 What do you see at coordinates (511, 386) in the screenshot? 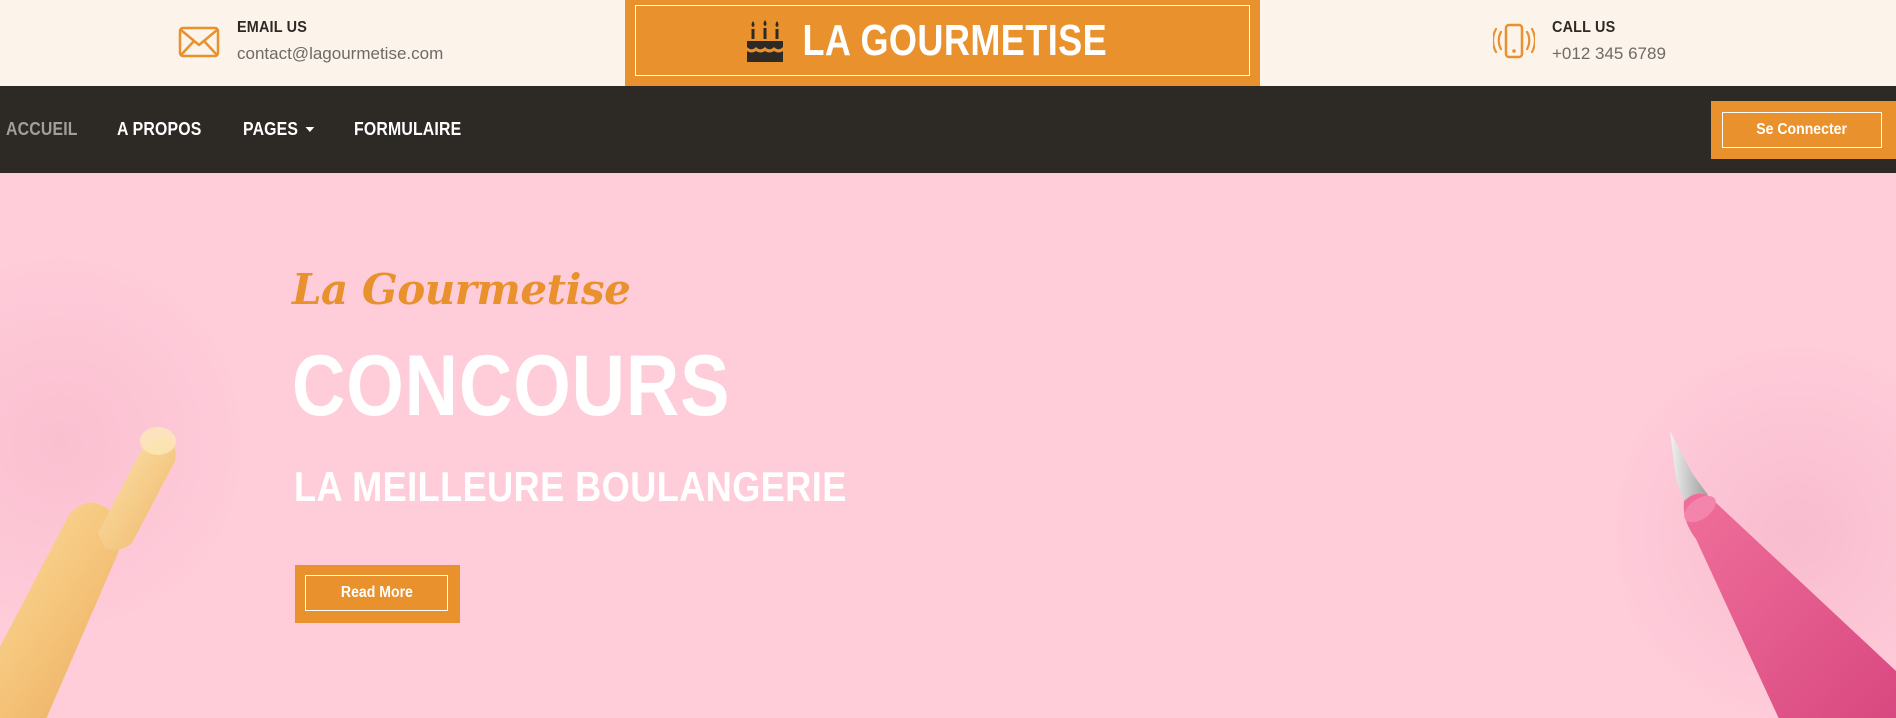
I see `hero-headline: CONCOURS` at bounding box center [511, 386].